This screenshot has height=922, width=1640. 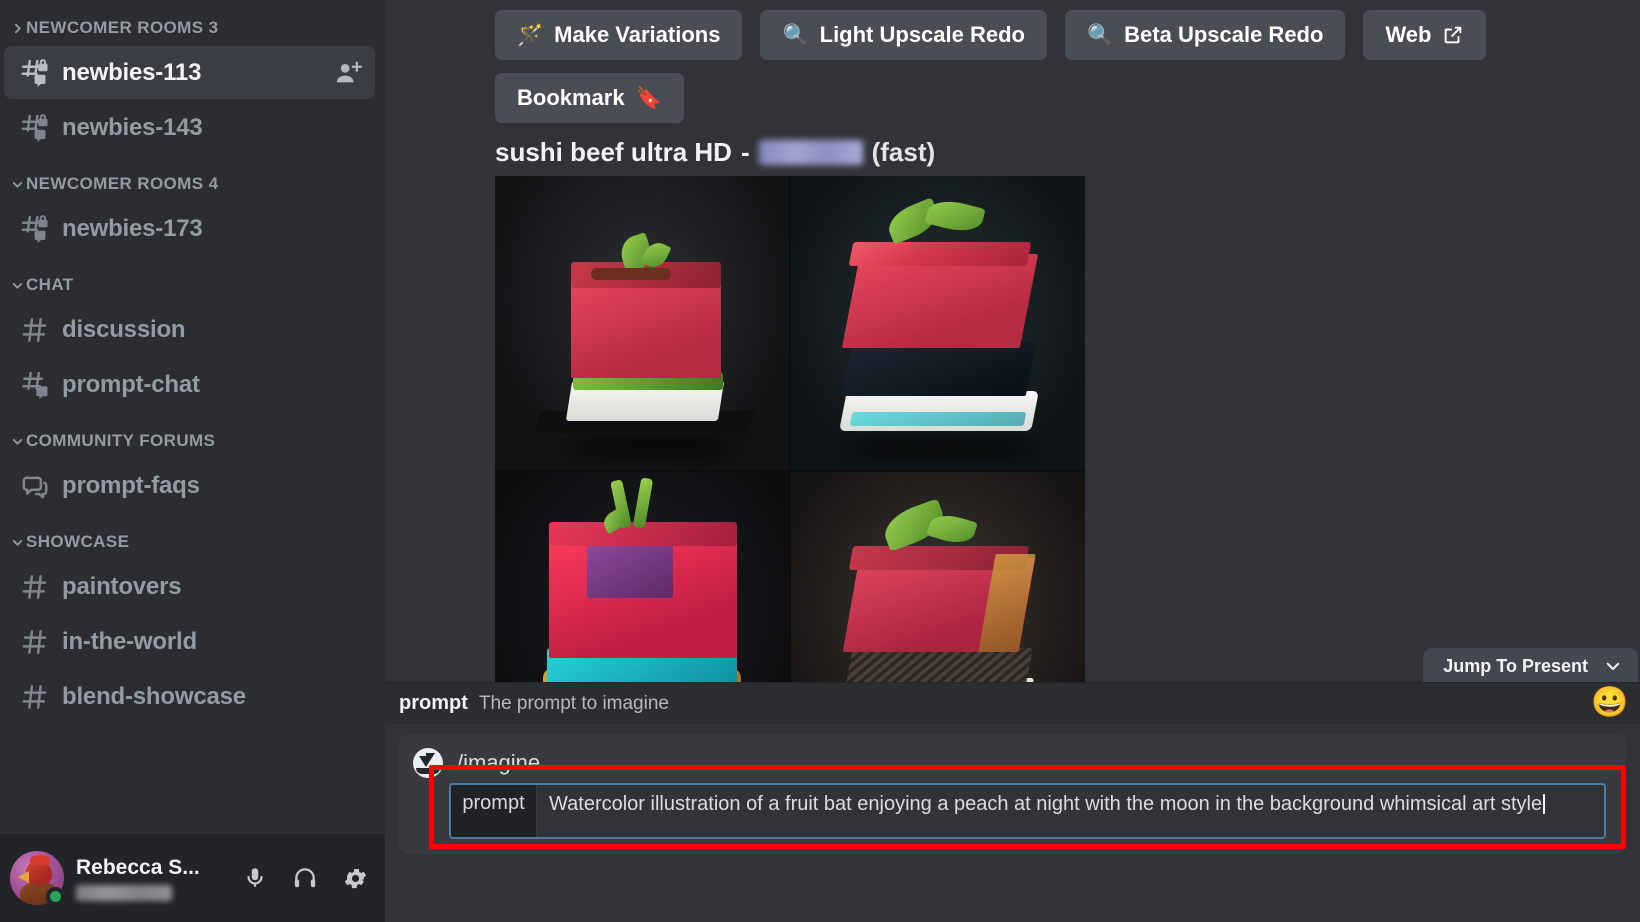 I want to click on user-actions, so click(x=305, y=878).